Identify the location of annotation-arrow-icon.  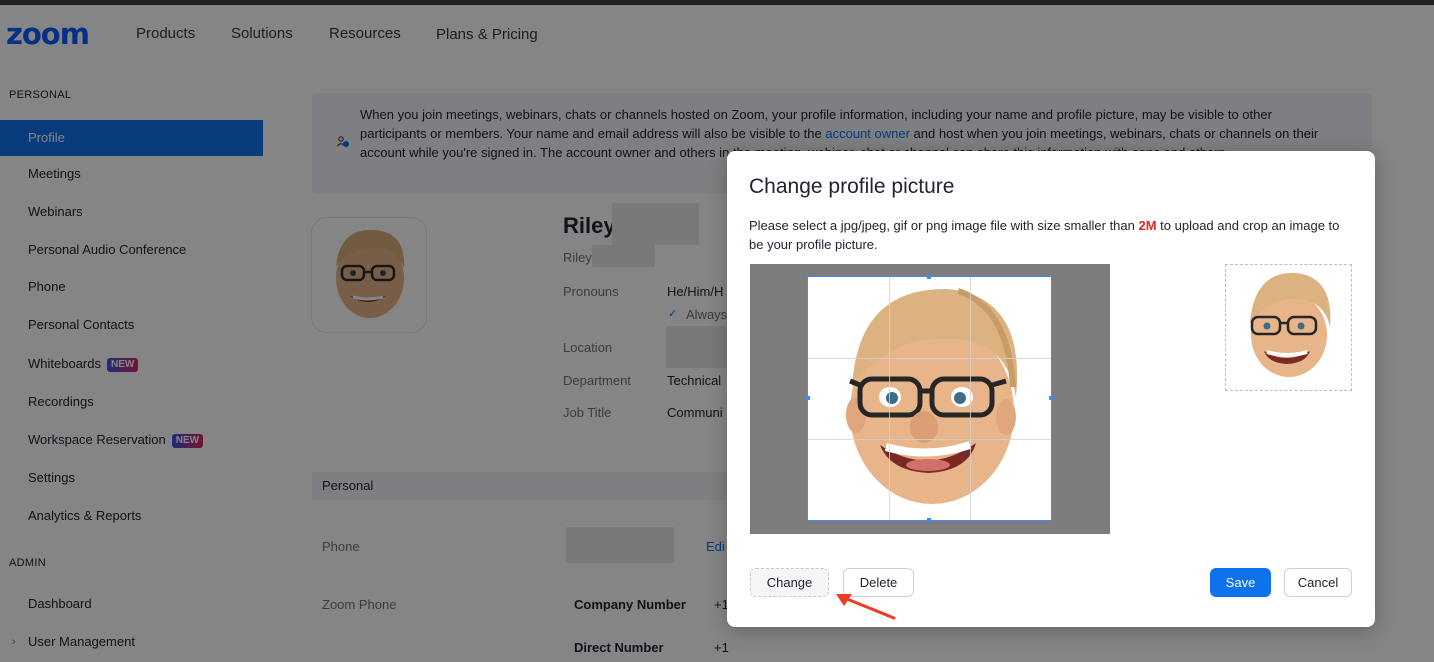
(866, 607).